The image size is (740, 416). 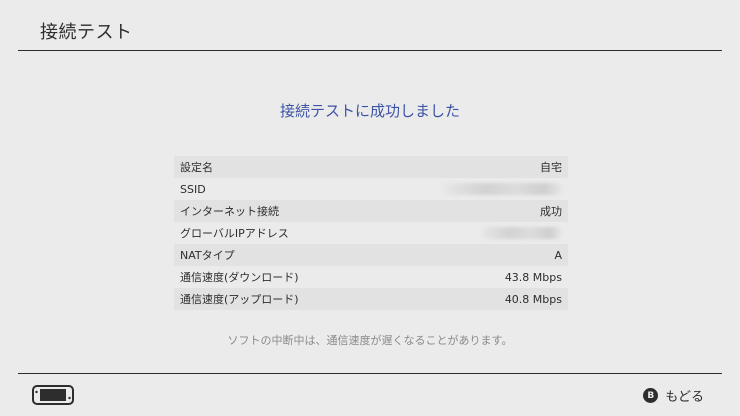 What do you see at coordinates (234, 233) in the screenshot?
I see `row-label-global-ip: グローバルIPアドレス` at bounding box center [234, 233].